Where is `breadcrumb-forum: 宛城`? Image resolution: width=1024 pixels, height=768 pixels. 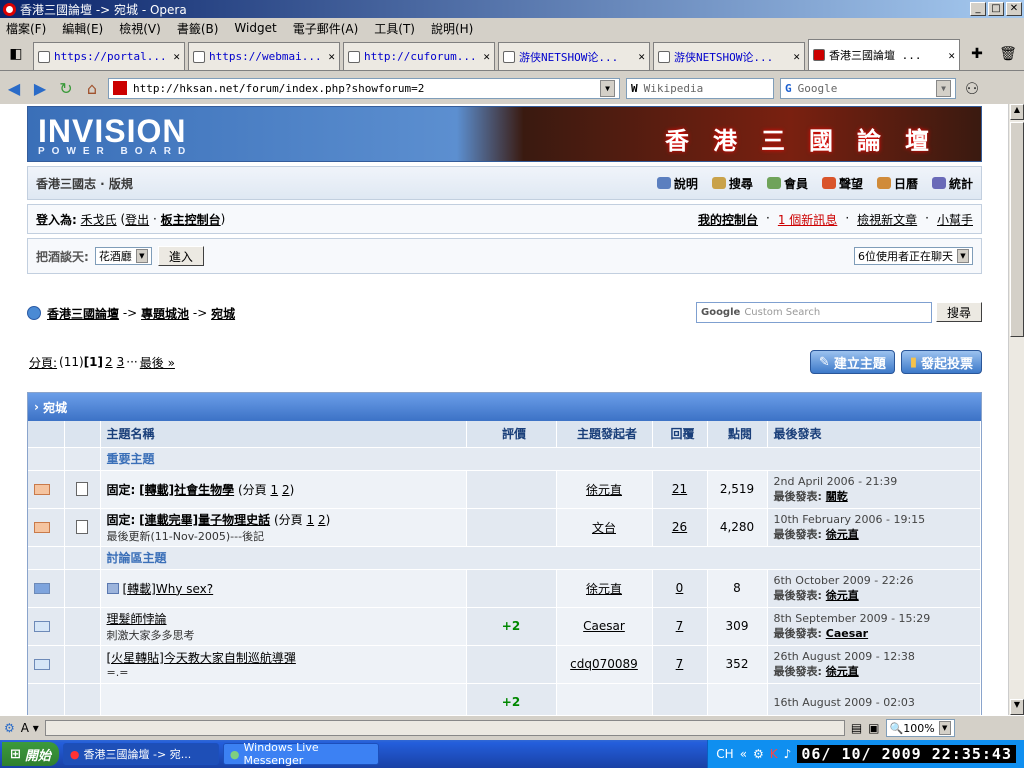 breadcrumb-forum: 宛城 is located at coordinates (223, 313).